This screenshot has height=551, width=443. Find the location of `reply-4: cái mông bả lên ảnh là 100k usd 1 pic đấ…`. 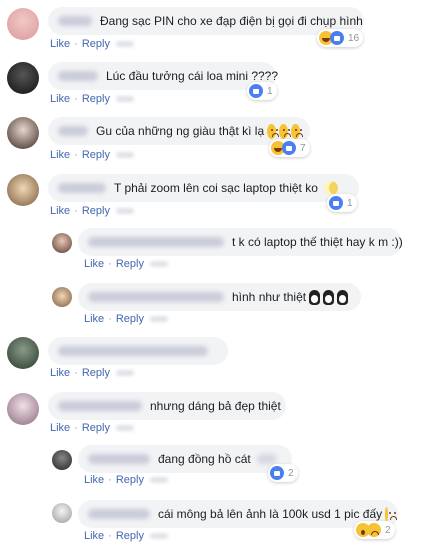

reply-4: cái mông bả lên ảnh là 100k usd 1 pic đấ… is located at coordinates (221, 523).